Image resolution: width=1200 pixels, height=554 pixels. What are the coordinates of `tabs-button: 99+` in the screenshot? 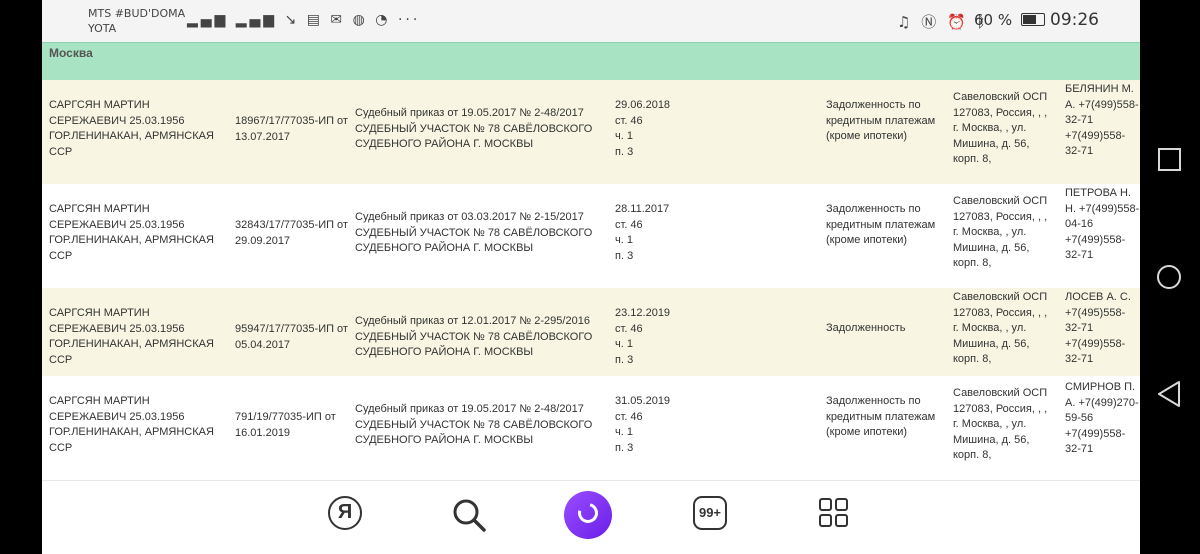 It's located at (712, 515).